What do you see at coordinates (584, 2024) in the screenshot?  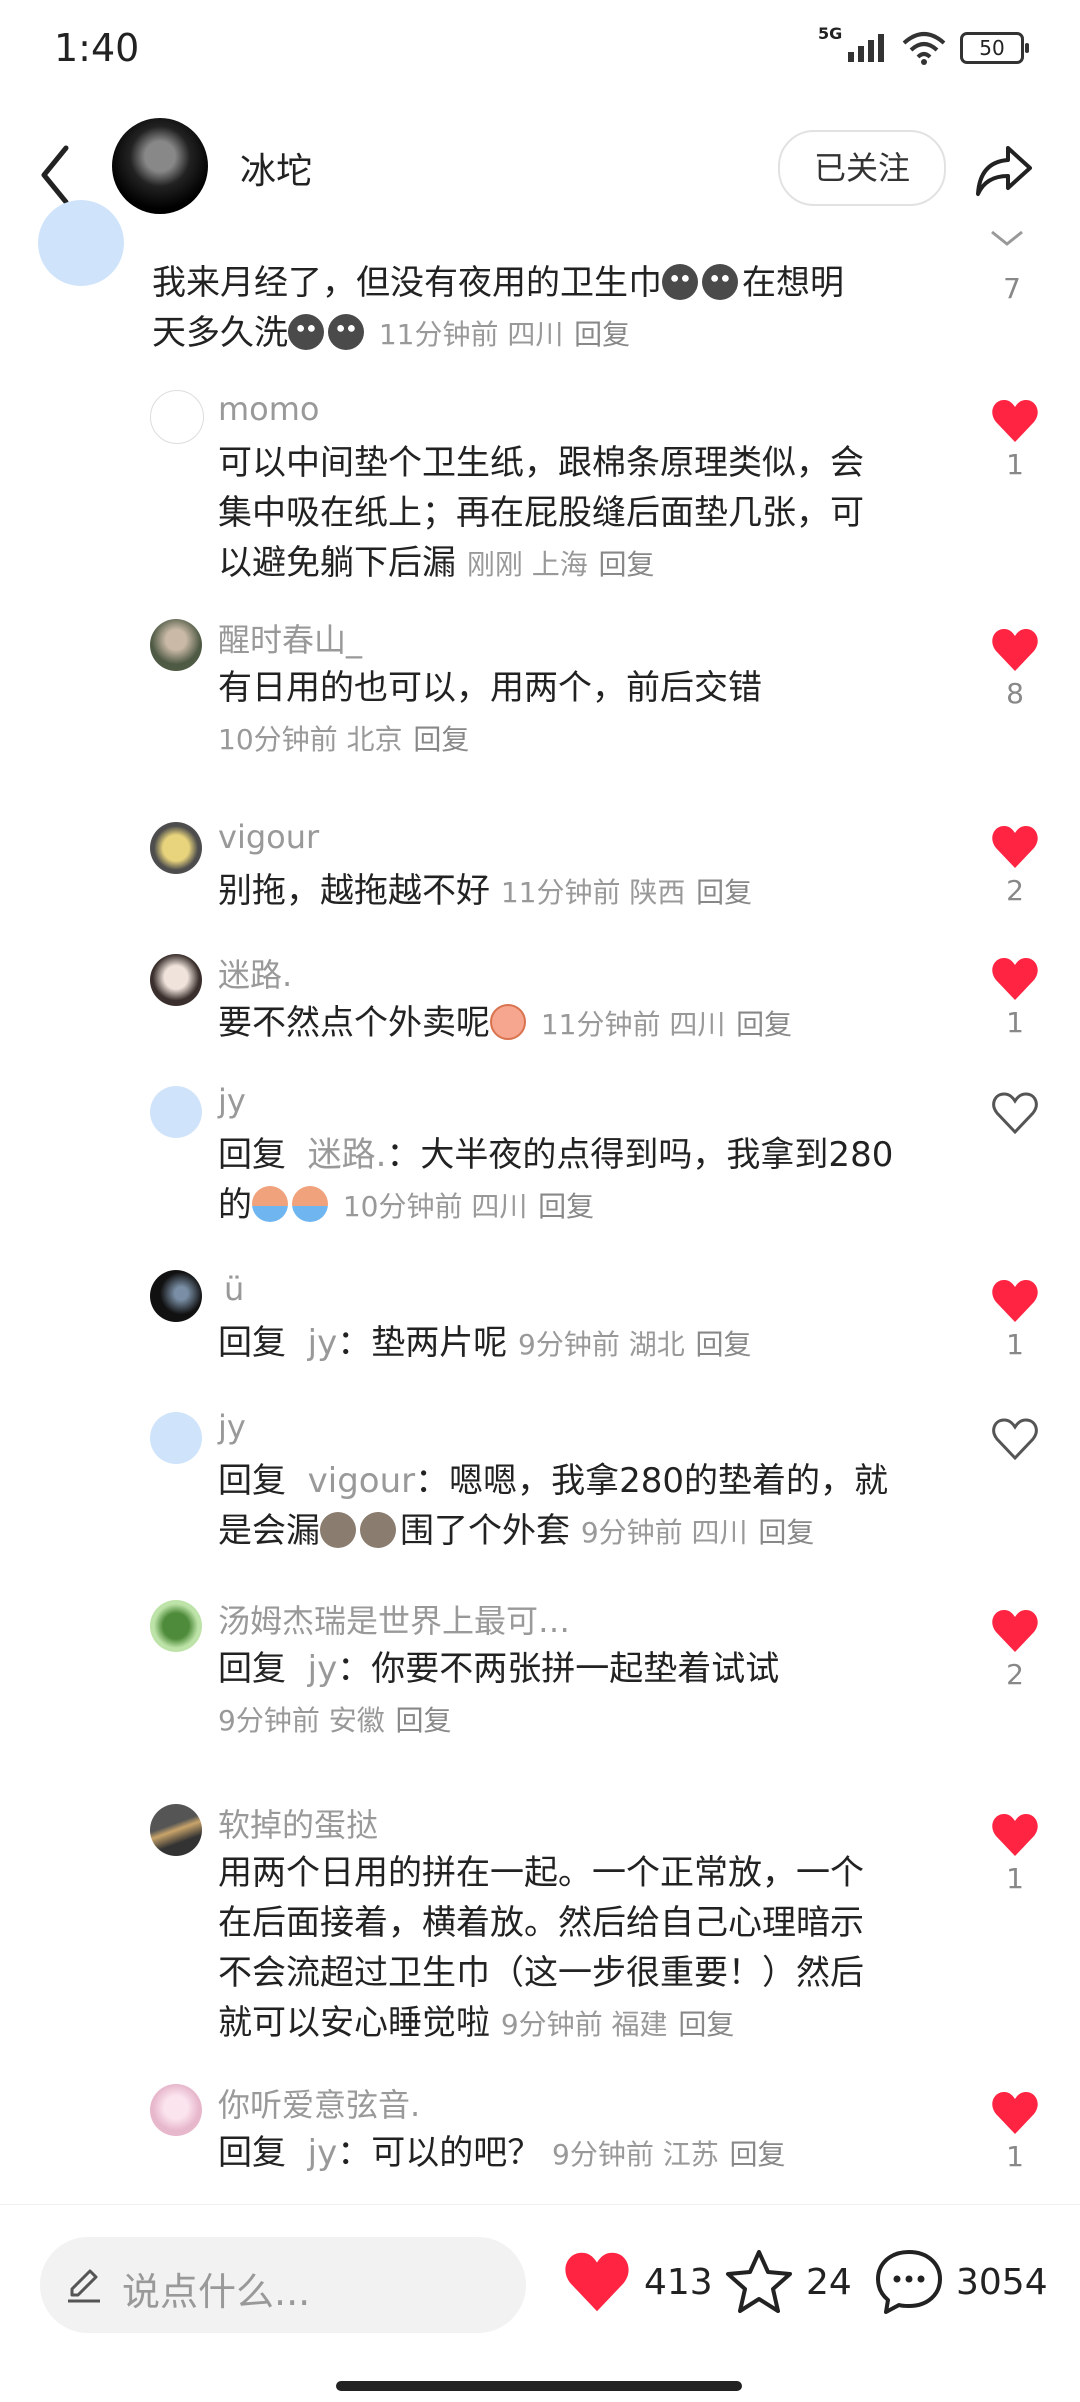 I see `comment-meta: 9分钟前 福建` at bounding box center [584, 2024].